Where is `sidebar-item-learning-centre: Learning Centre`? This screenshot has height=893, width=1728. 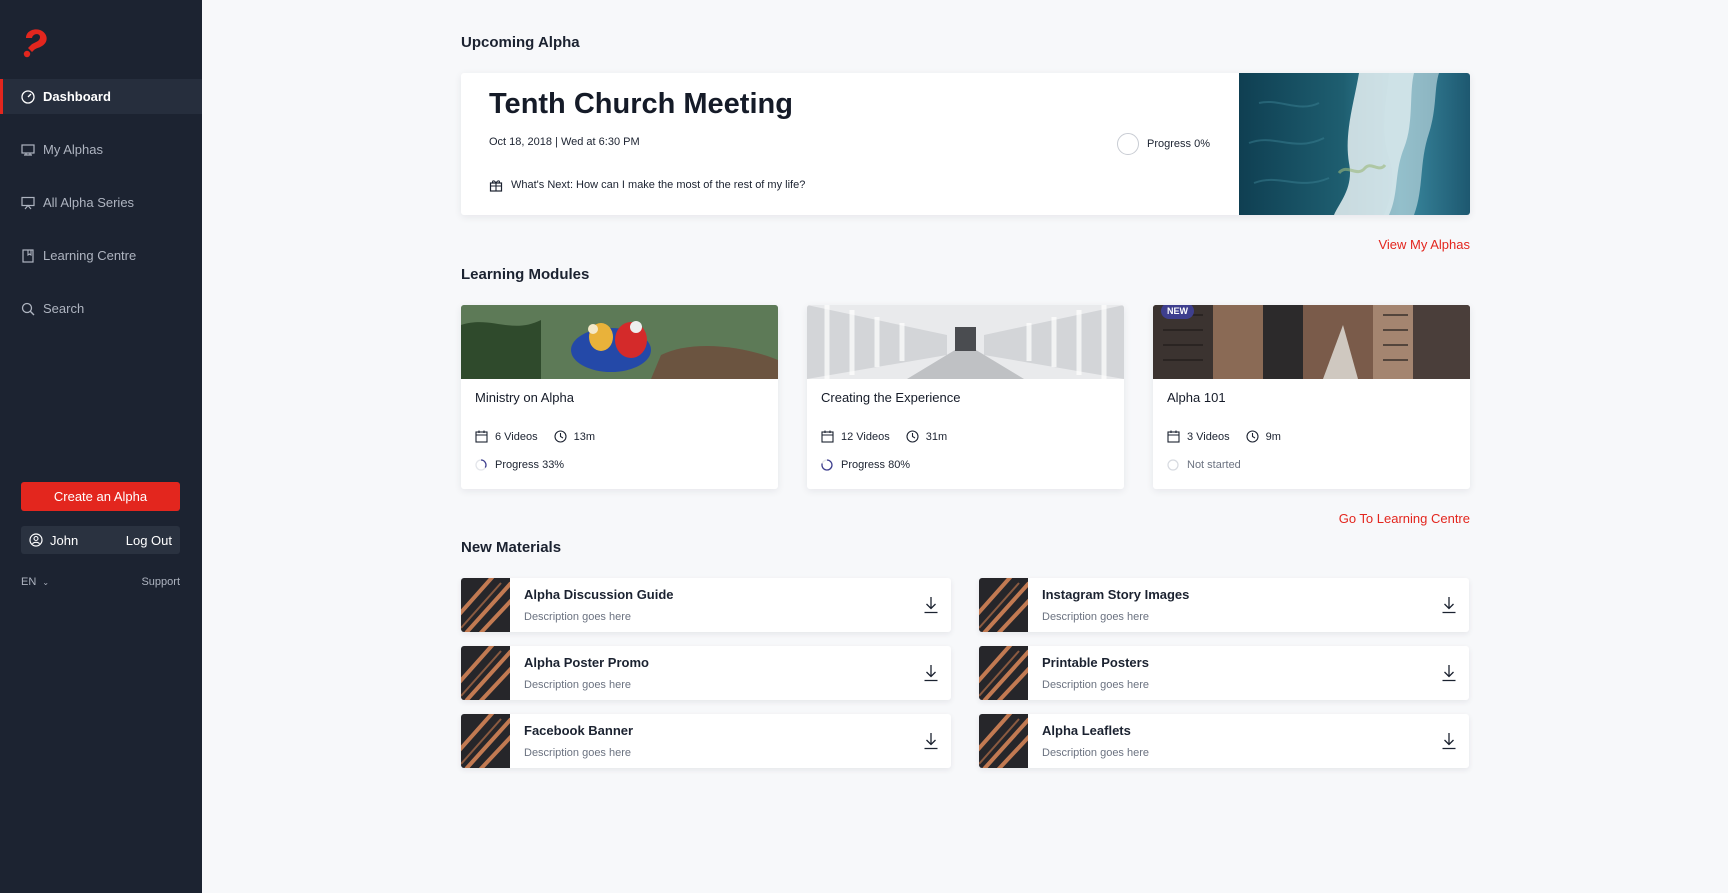
sidebar-item-learning-centre: Learning Centre is located at coordinates (101, 255).